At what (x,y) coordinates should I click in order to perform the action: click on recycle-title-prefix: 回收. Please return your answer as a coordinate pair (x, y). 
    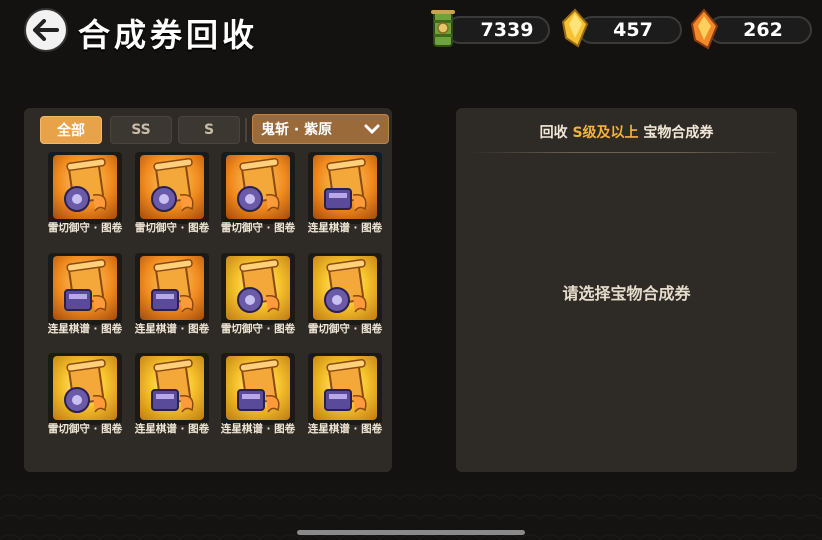
    Looking at the image, I should click on (553, 133).